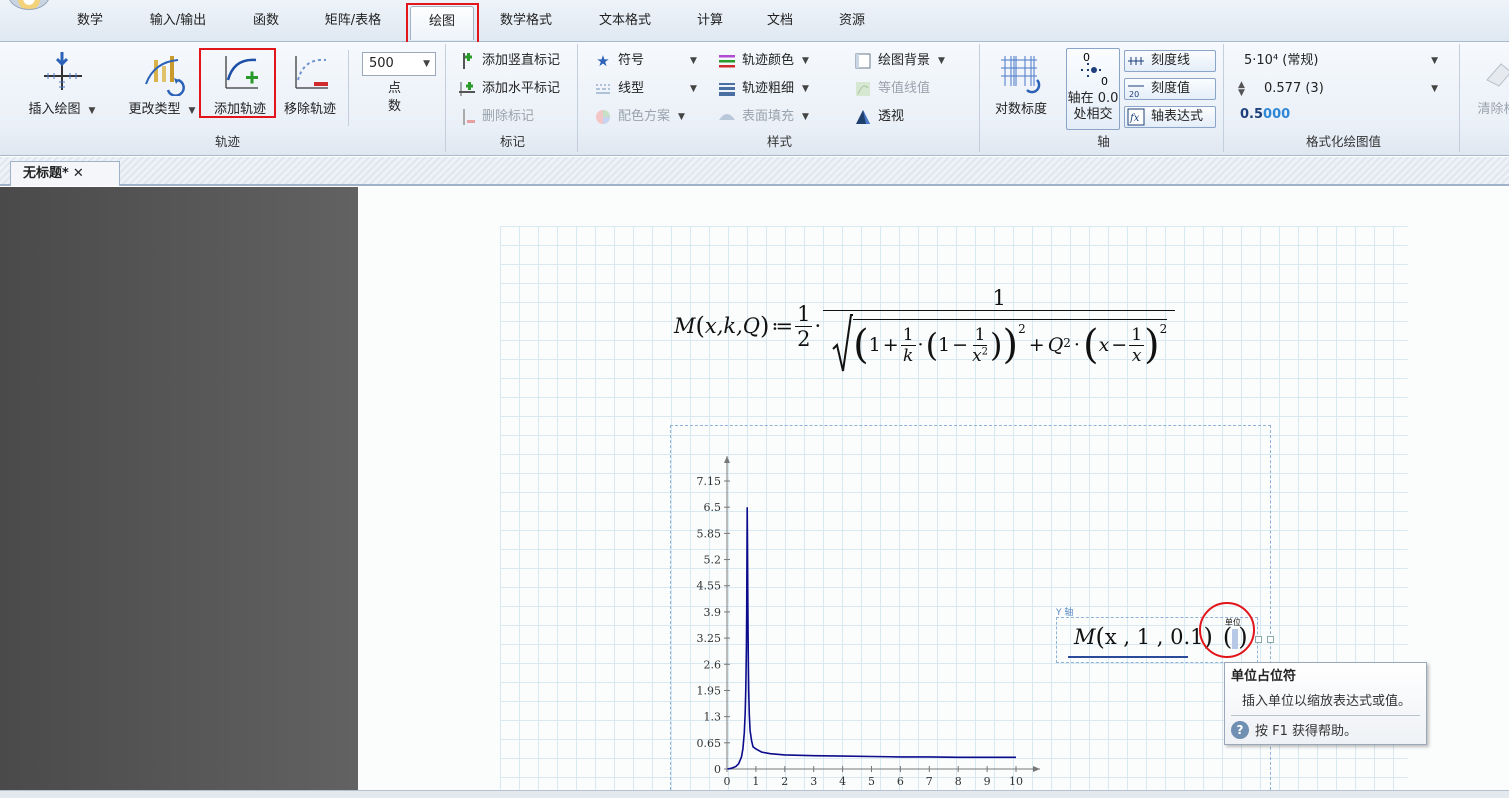 This screenshot has height=798, width=1509. Describe the element at coordinates (1085, 637) in the screenshot. I see `y-expr-function-name: M` at that location.